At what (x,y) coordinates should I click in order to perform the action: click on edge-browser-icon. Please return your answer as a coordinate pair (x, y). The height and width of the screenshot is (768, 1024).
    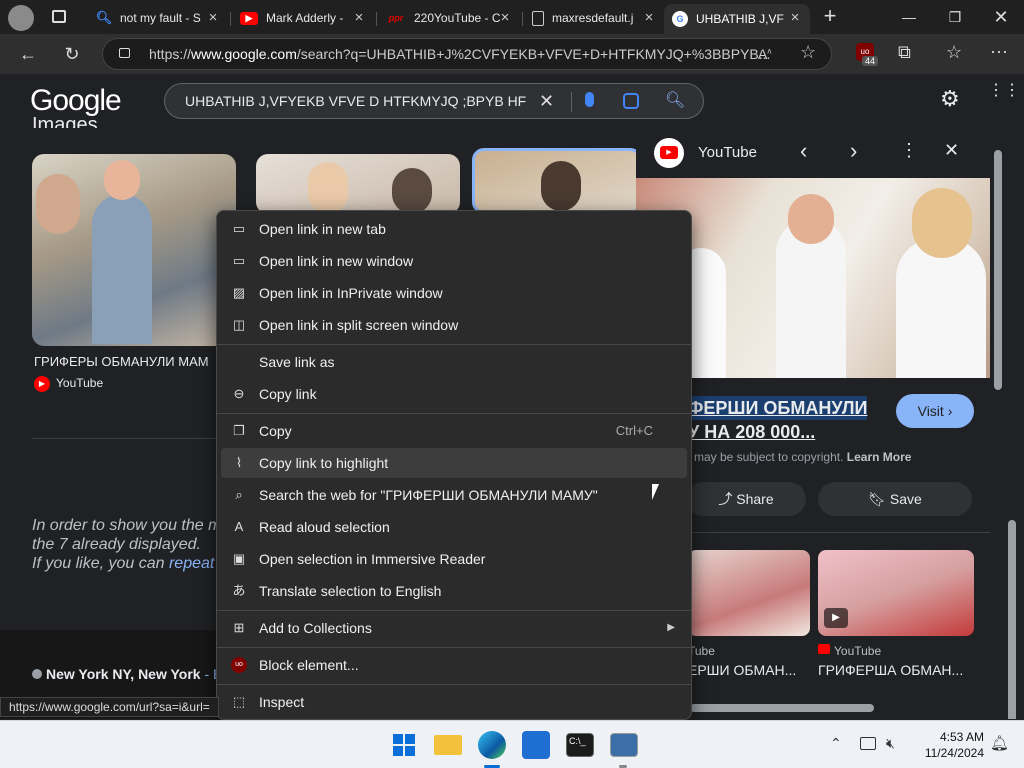
    Looking at the image, I should click on (492, 745).